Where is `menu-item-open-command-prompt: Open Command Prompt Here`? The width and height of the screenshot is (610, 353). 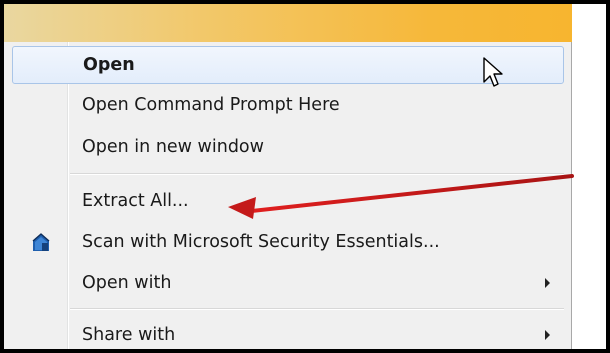
menu-item-open-command-prompt: Open Command Prompt Here is located at coordinates (288, 105).